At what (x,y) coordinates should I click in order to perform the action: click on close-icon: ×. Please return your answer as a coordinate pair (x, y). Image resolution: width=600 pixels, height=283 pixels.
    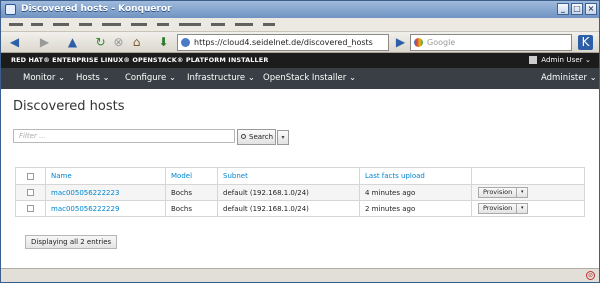
    Looking at the image, I should click on (591, 9).